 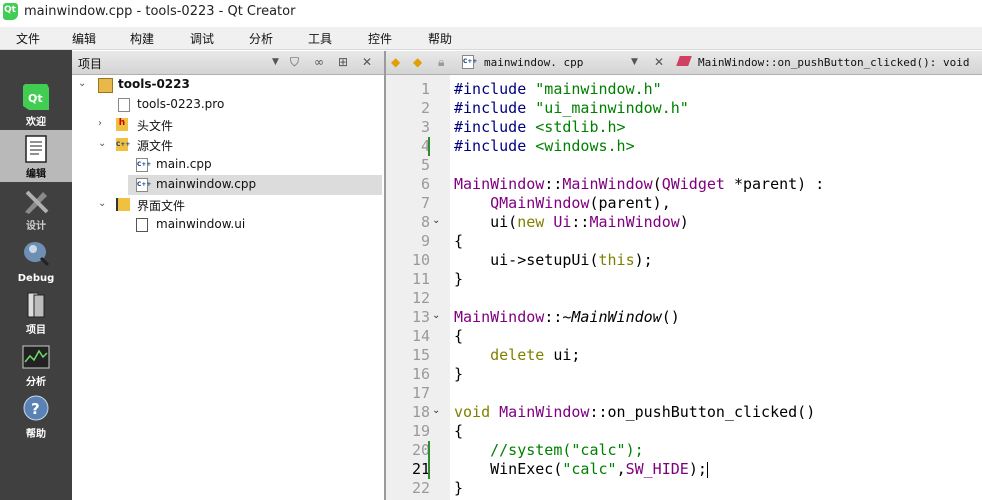 What do you see at coordinates (425, 222) in the screenshot?
I see `line-number: 8` at bounding box center [425, 222].